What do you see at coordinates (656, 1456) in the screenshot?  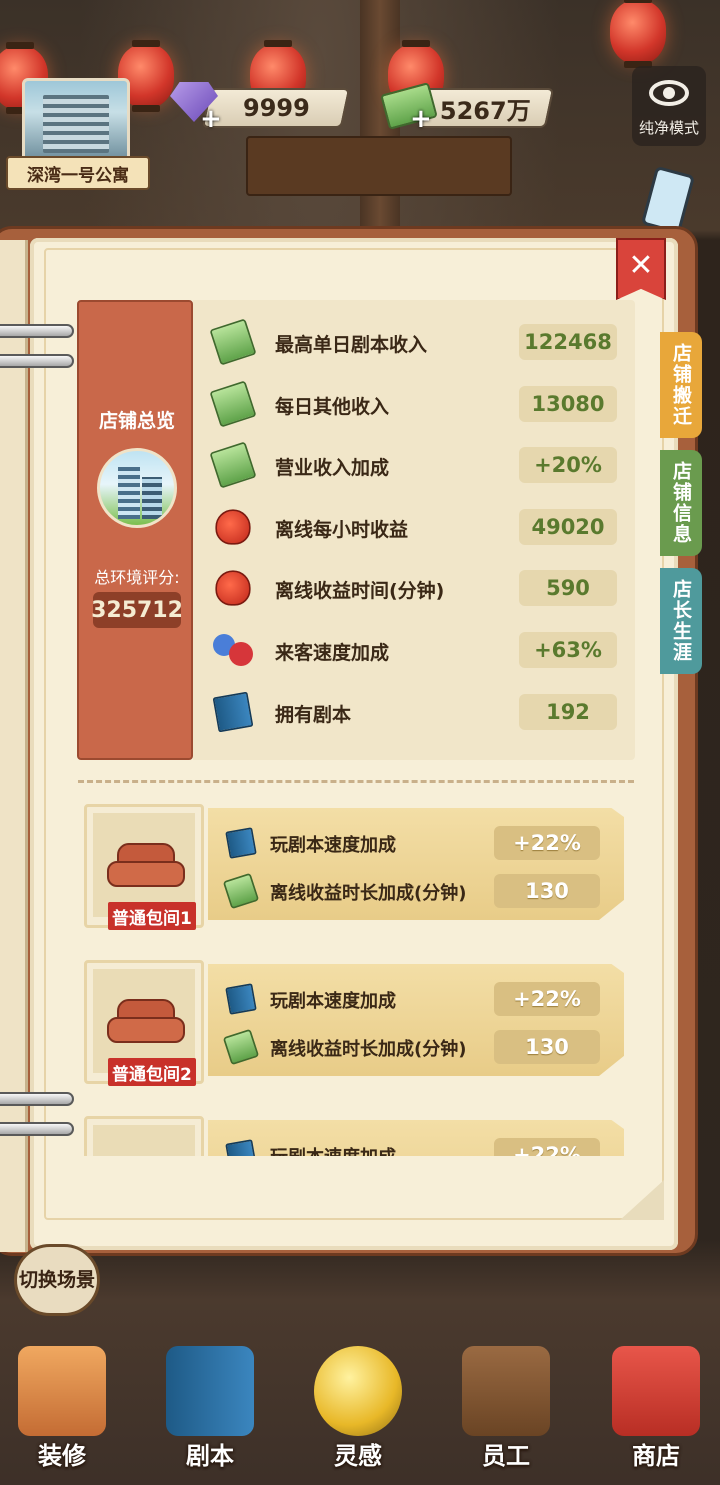 I see `nav-label: 商店` at bounding box center [656, 1456].